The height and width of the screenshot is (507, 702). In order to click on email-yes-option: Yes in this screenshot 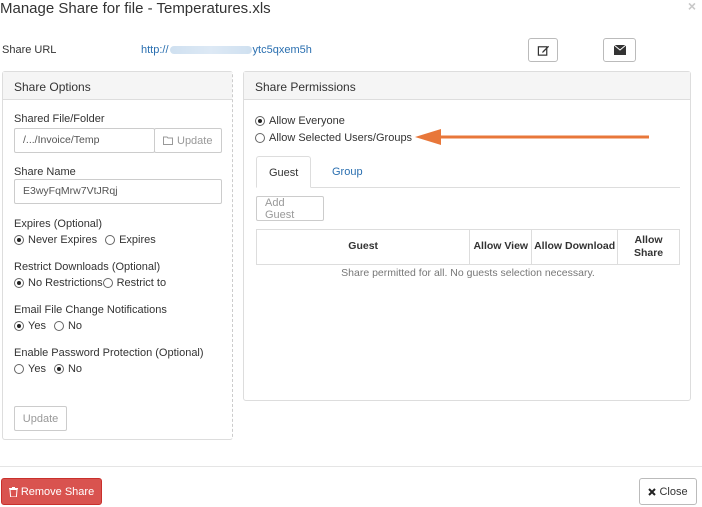, I will do `click(30, 326)`.